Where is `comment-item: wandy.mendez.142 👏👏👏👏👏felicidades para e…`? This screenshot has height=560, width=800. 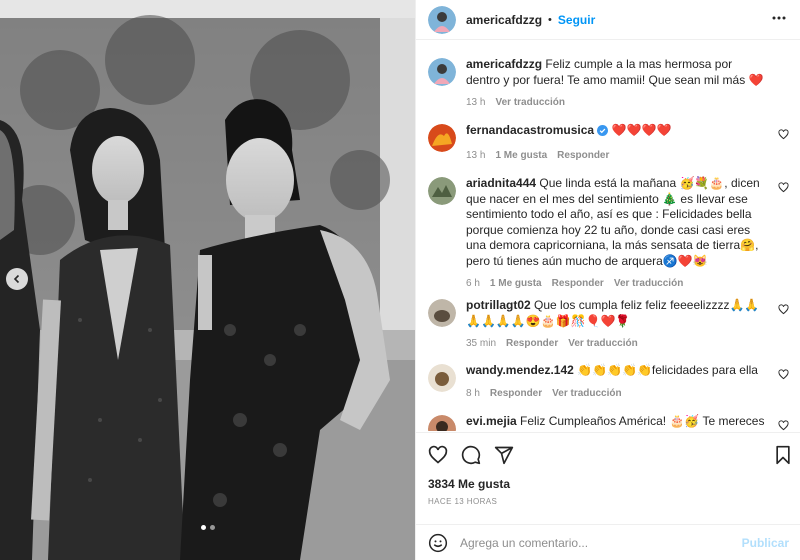 comment-item: wandy.mendez.142 👏👏👏👏👏felicidades para e… is located at coordinates (610, 381).